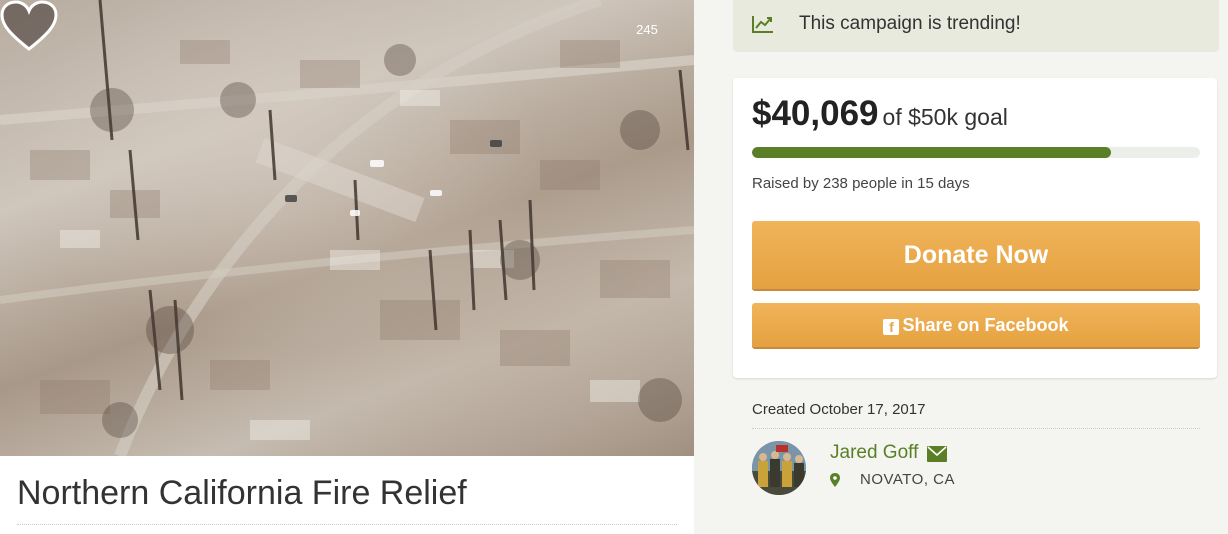 The height and width of the screenshot is (534, 1228). I want to click on donate-now-button: Donate Now, so click(976, 255).